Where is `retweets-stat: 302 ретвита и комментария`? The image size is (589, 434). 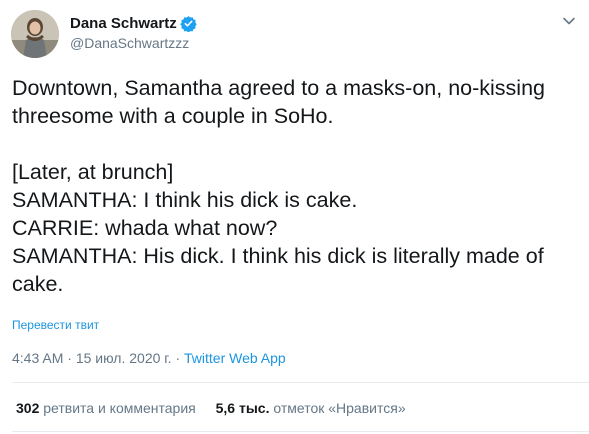 retweets-stat: 302 ретвита и комментария is located at coordinates (106, 408).